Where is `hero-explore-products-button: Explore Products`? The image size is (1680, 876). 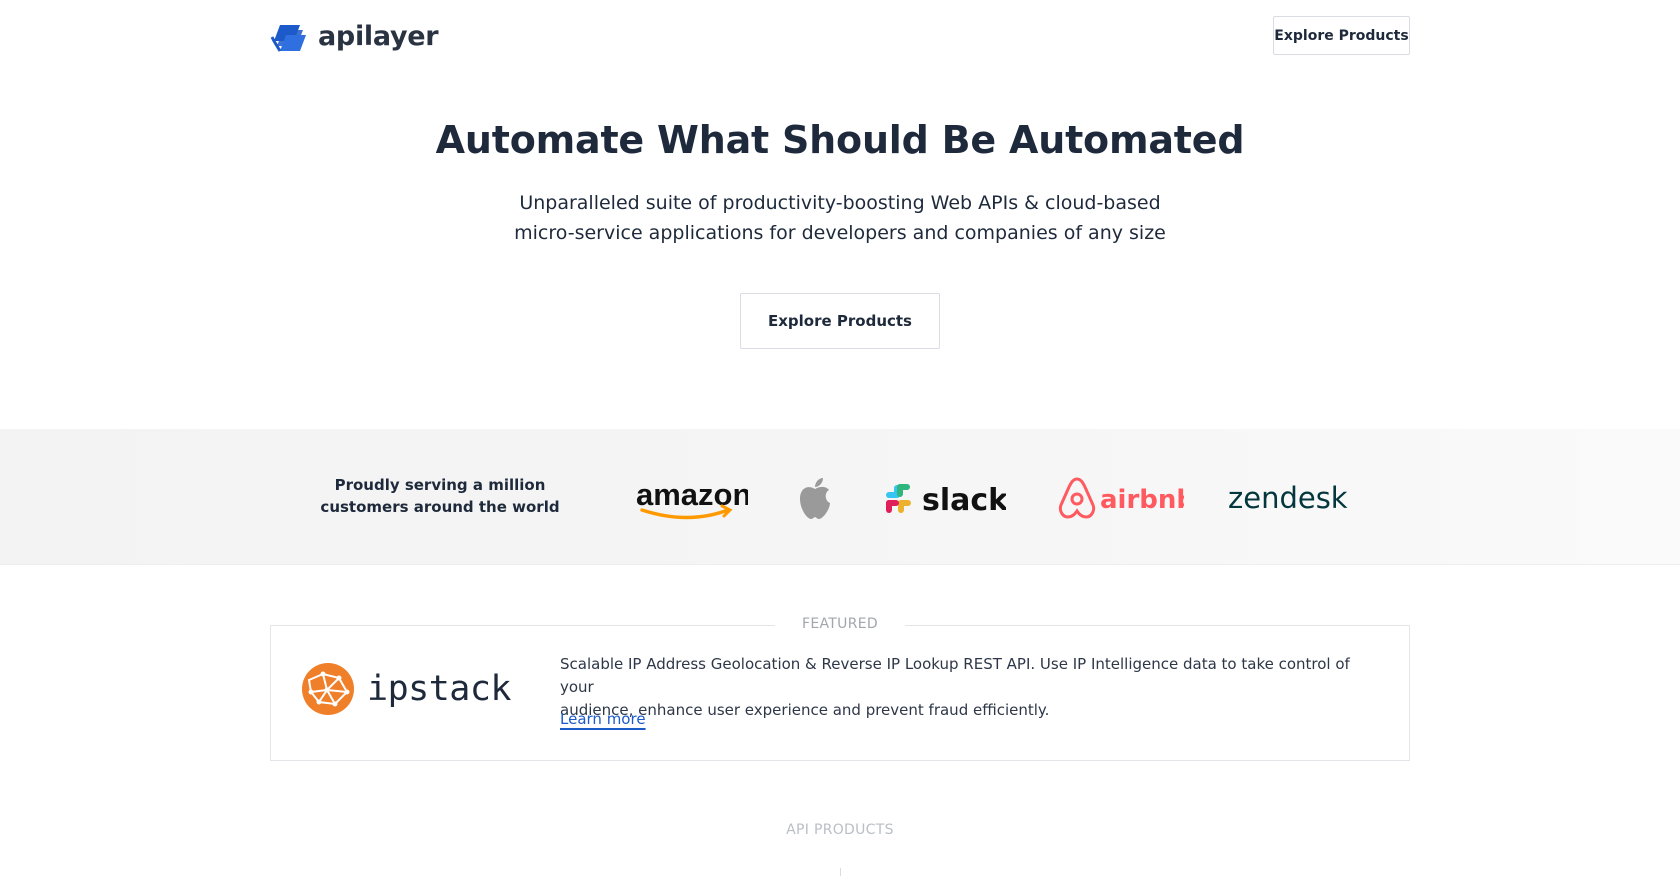
hero-explore-products-button: Explore Products is located at coordinates (840, 321).